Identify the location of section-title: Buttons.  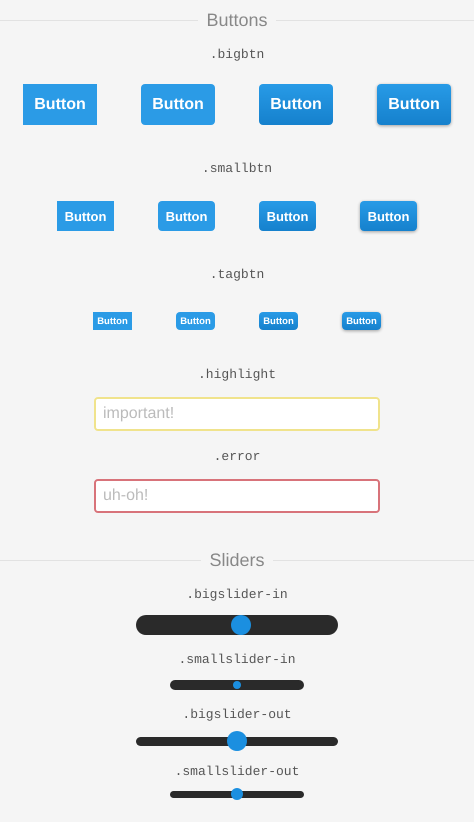
(237, 20).